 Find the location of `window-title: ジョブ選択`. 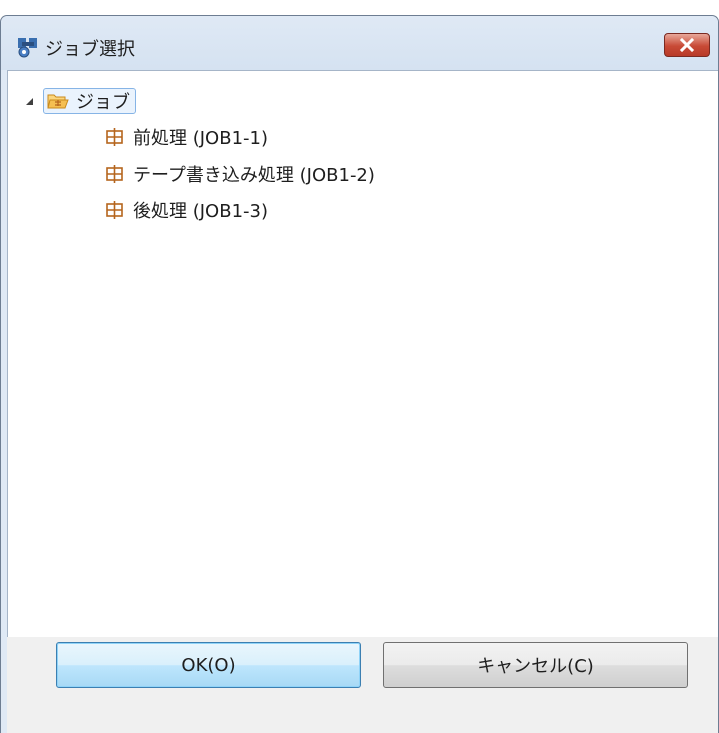

window-title: ジョブ選択 is located at coordinates (90, 49).